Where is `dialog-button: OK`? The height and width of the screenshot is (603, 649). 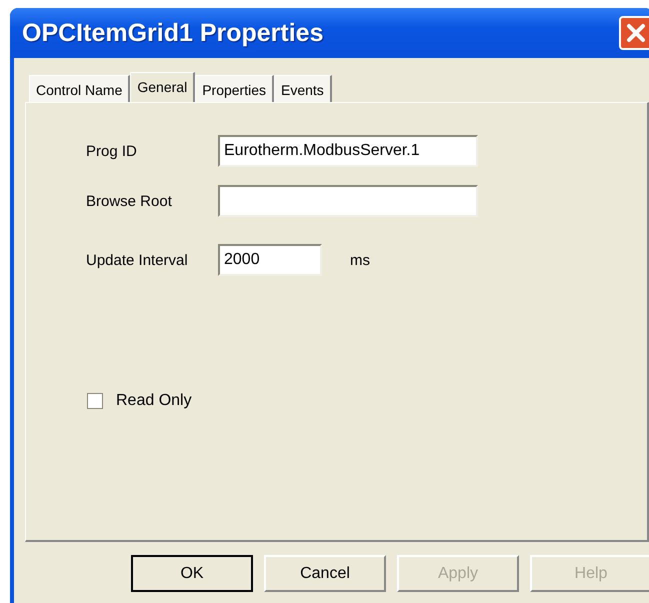 dialog-button: OK is located at coordinates (192, 573).